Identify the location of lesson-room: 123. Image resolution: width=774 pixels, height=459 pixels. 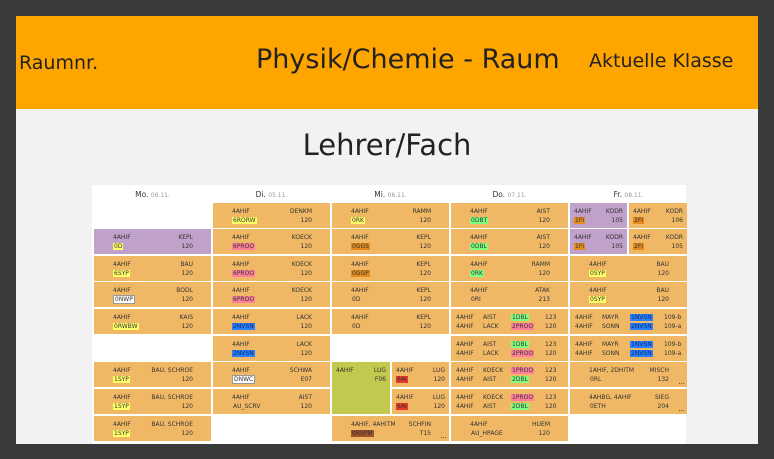
(551, 344).